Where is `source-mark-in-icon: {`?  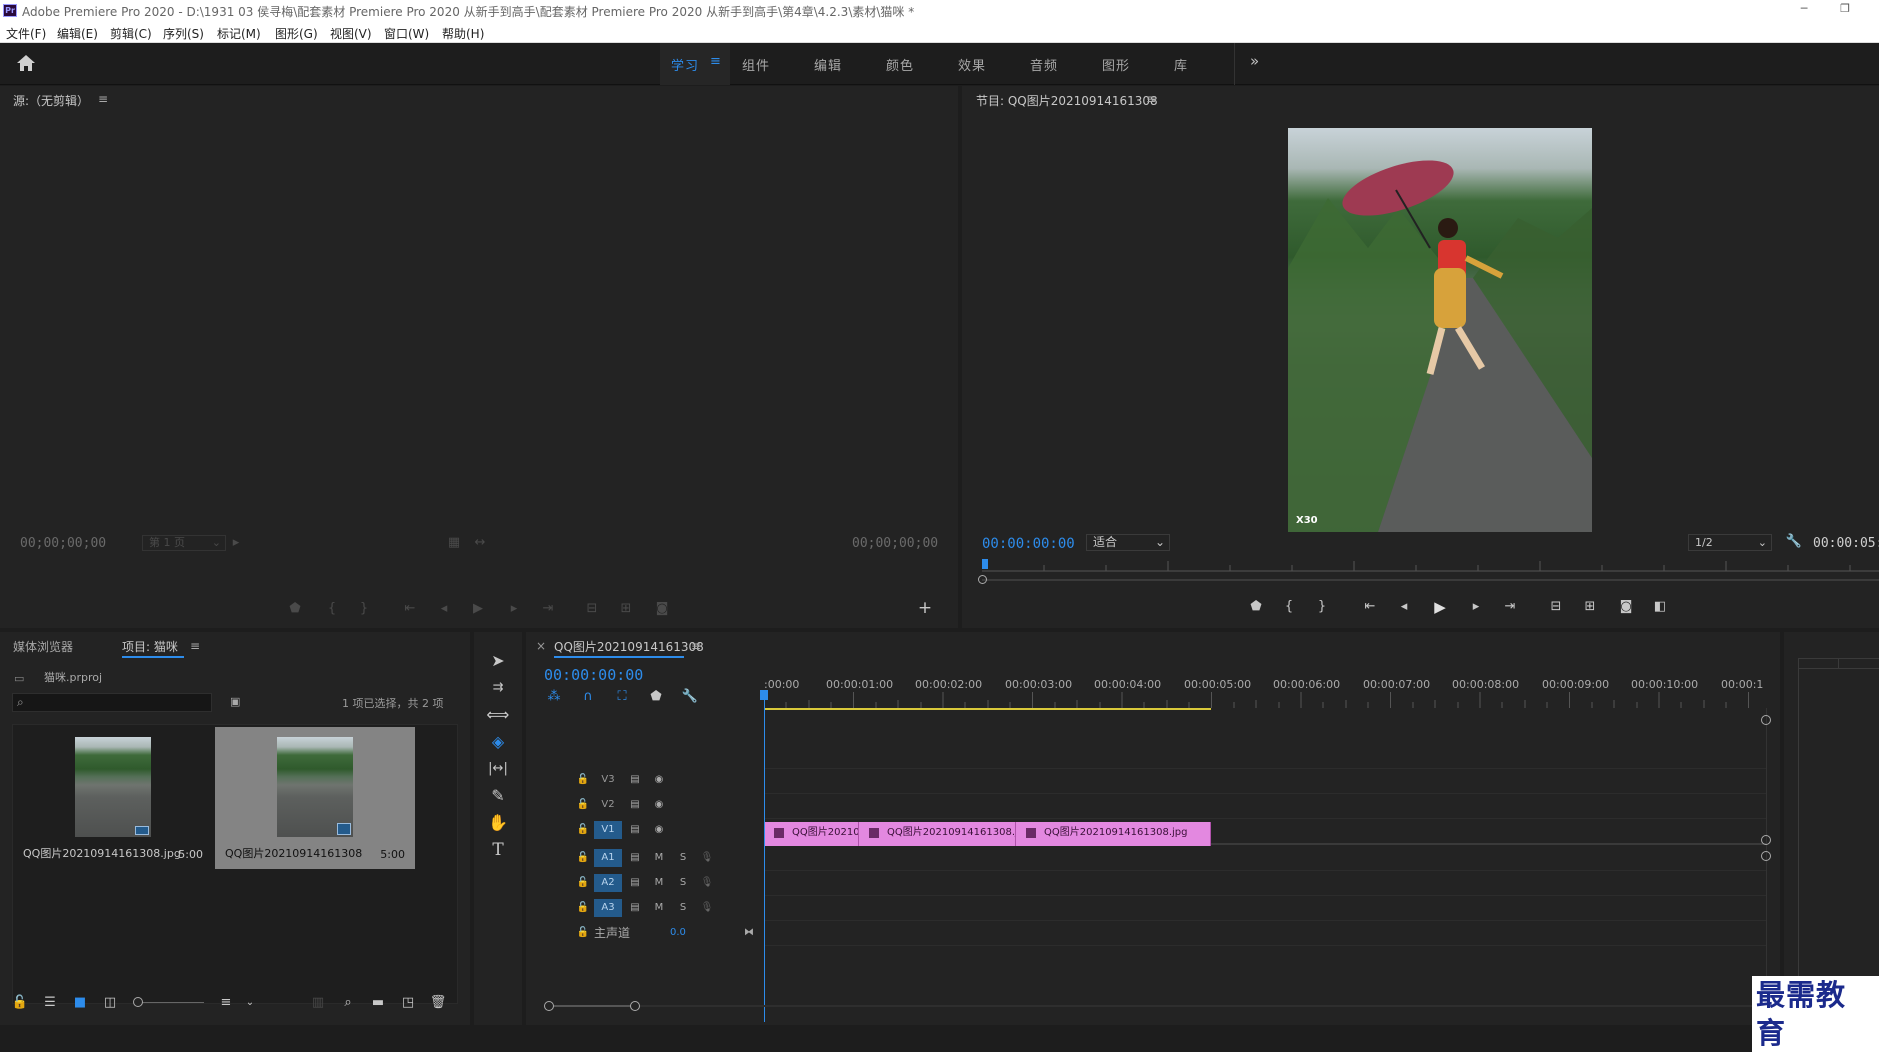 source-mark-in-icon: { is located at coordinates (332, 609).